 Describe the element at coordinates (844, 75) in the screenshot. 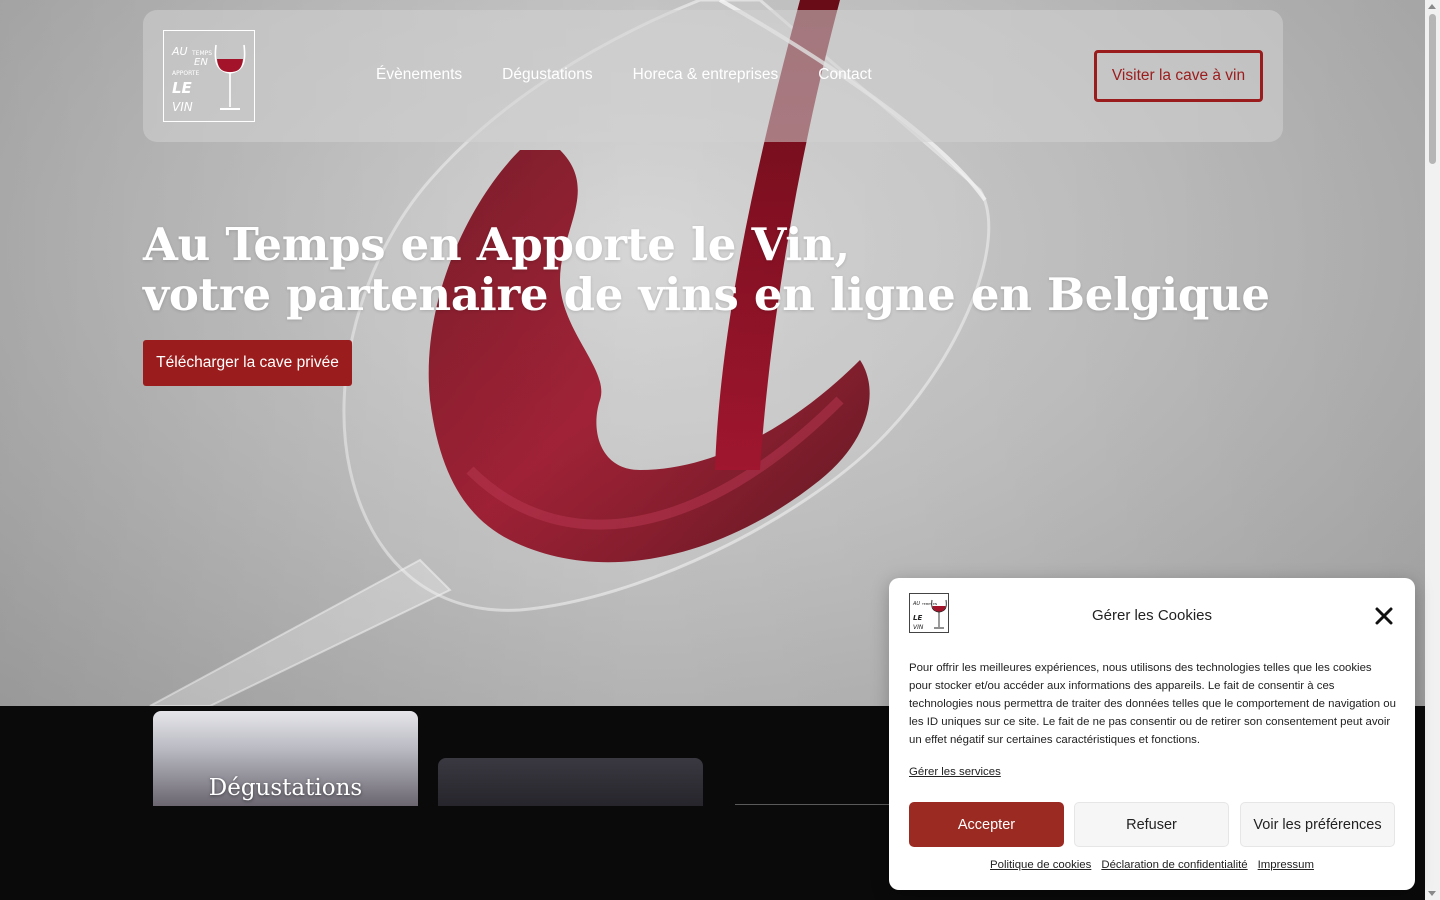

I see `nav-item-contact: Contact` at that location.